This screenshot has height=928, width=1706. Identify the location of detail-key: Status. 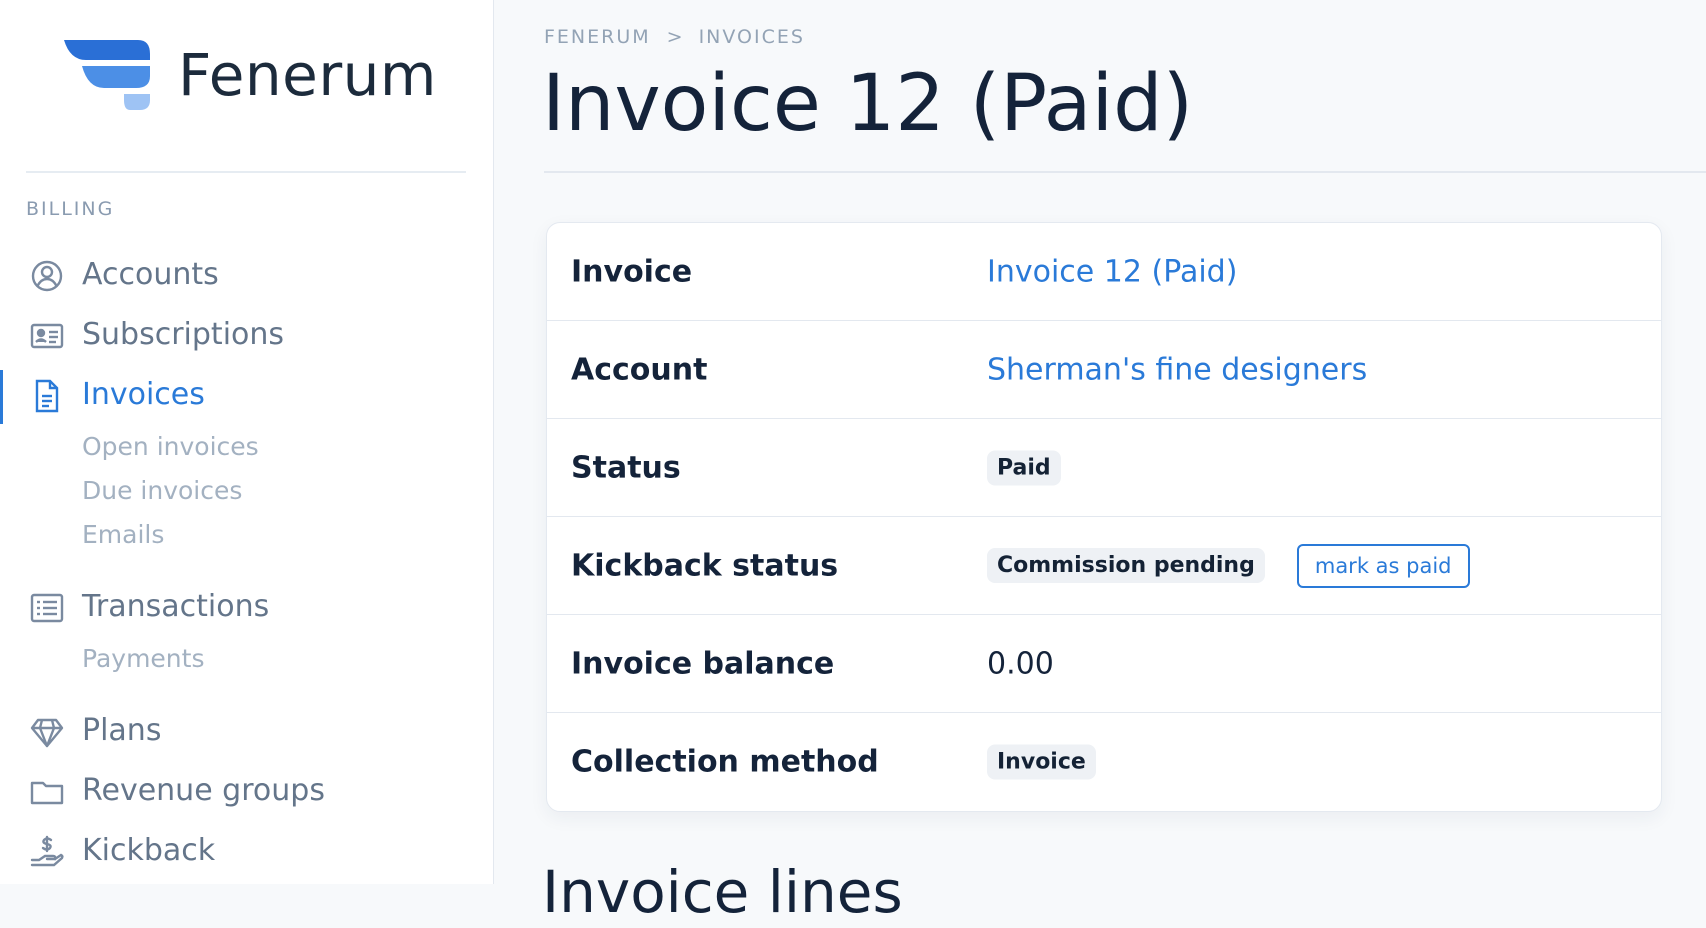
(626, 467).